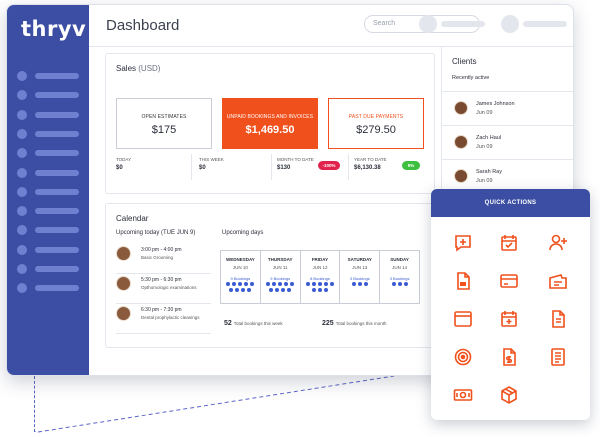 This screenshot has height=437, width=600. I want to click on appointment-description: Opthomologic examinations, so click(169, 287).